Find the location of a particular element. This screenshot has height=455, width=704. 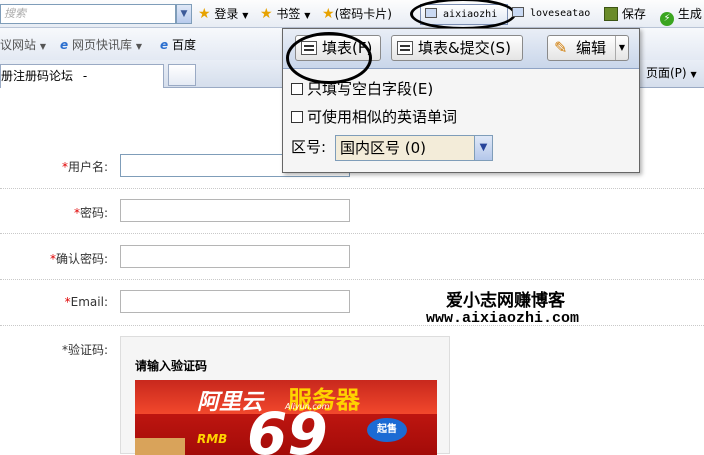

password-card-label: (密码卡片) is located at coordinates (363, 14).